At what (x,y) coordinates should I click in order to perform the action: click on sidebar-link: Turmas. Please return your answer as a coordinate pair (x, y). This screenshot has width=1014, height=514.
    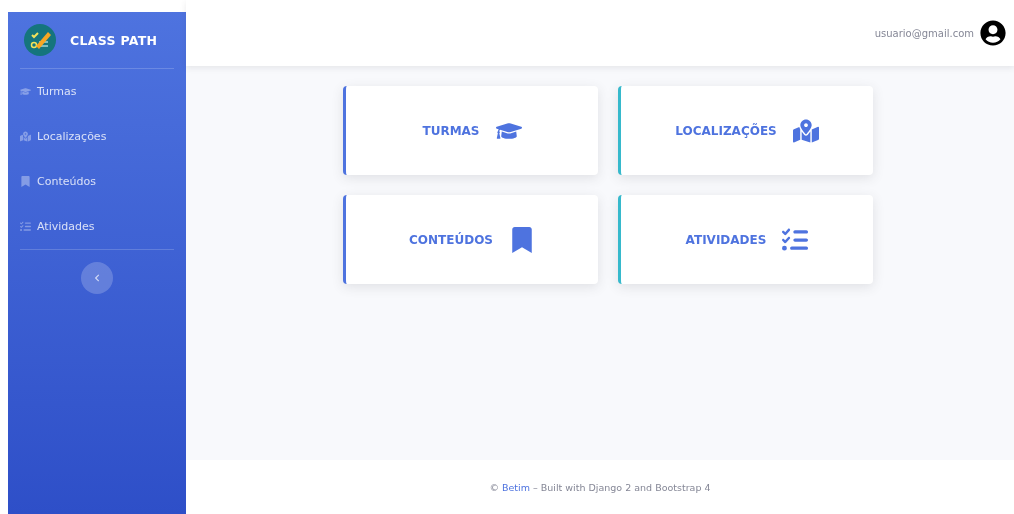
    Looking at the image, I should click on (97, 91).